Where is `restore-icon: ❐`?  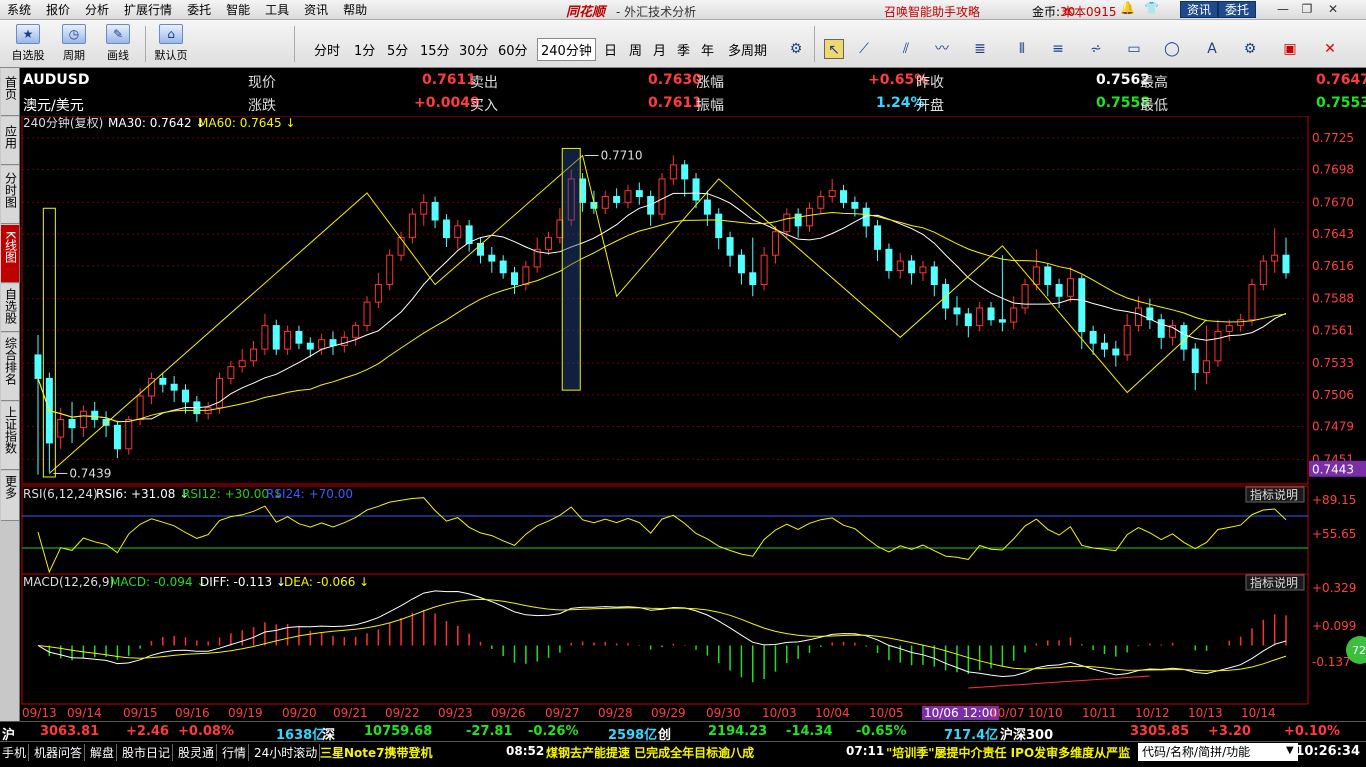
restore-icon: ❐ is located at coordinates (1307, 9).